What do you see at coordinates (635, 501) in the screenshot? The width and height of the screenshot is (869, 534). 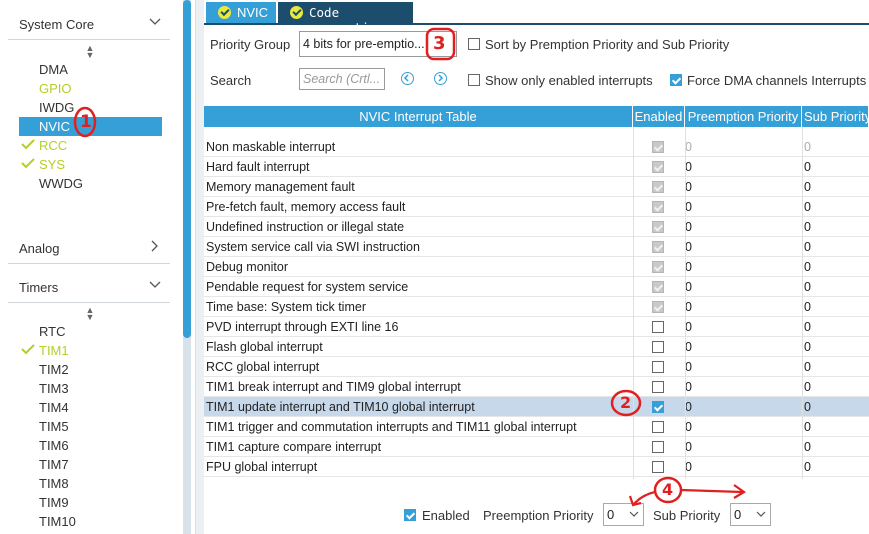 I see `arrowhead-left` at bounding box center [635, 501].